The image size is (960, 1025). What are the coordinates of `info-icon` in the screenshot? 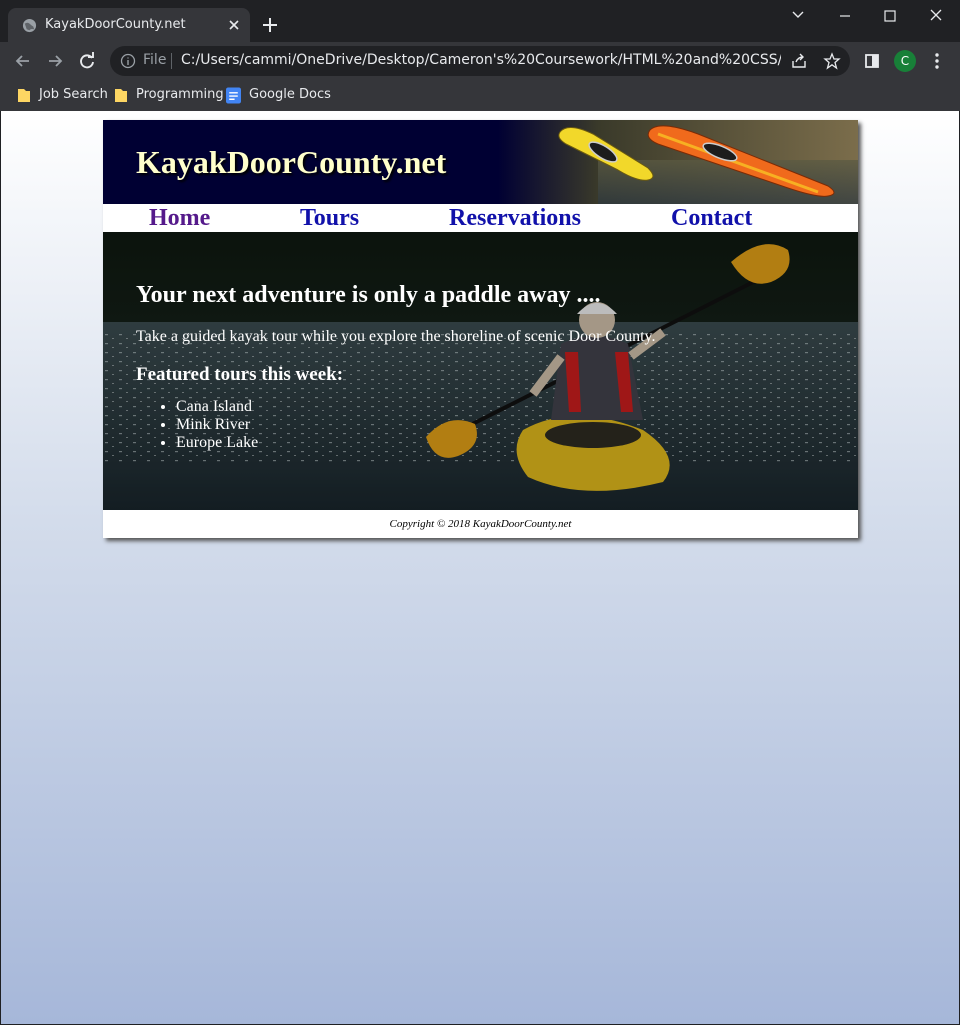 It's located at (128, 61).